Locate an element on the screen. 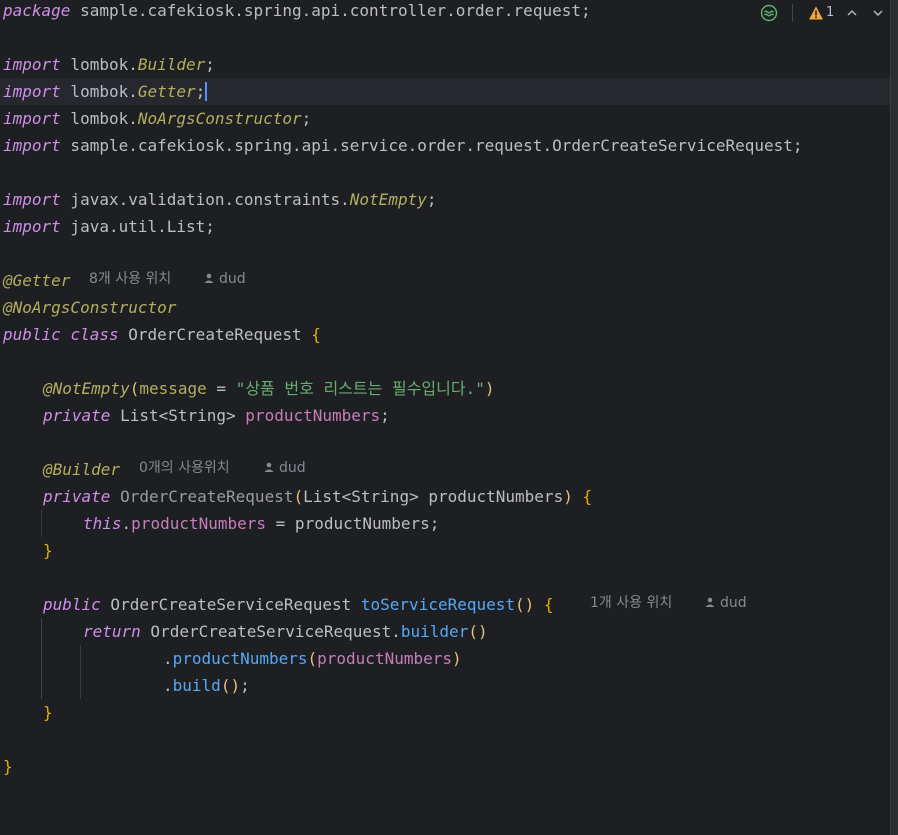  code-line: private List<String> productNumbers; is located at coordinates (216, 415).